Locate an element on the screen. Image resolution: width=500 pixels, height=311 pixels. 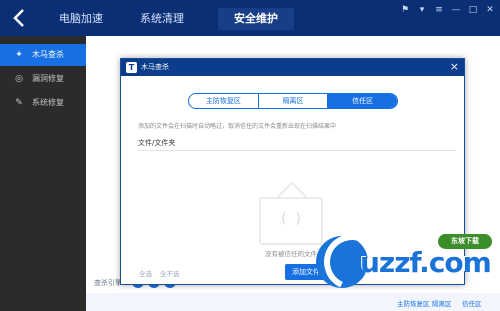
tab-speedup: 电脑加速 is located at coordinates (81, 19).